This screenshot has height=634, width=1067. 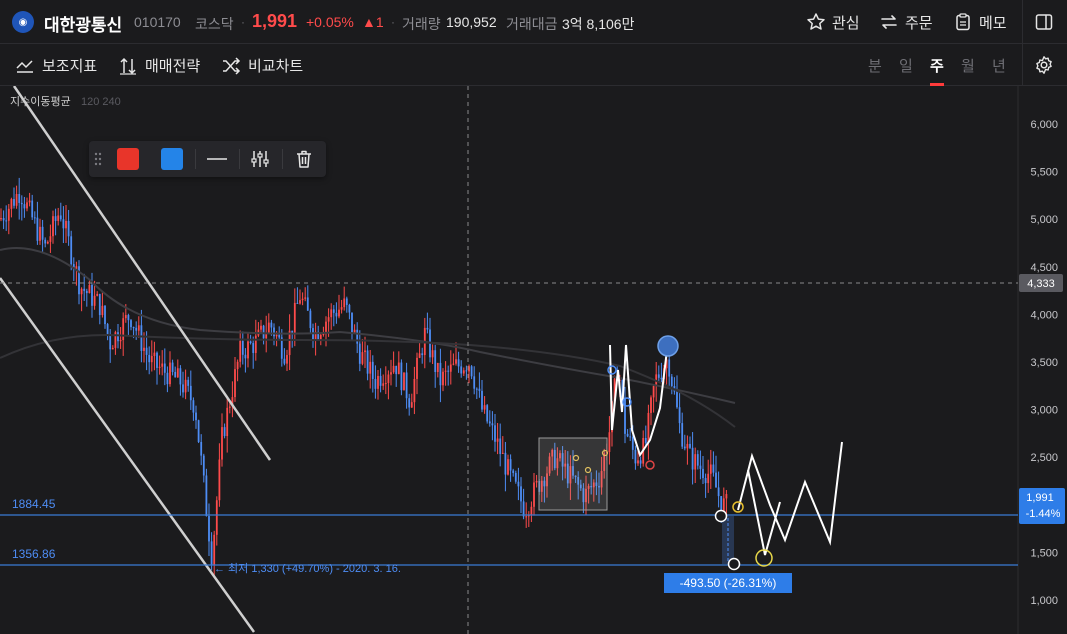 What do you see at coordinates (1044, 65) in the screenshot?
I see `chart-settings-button` at bounding box center [1044, 65].